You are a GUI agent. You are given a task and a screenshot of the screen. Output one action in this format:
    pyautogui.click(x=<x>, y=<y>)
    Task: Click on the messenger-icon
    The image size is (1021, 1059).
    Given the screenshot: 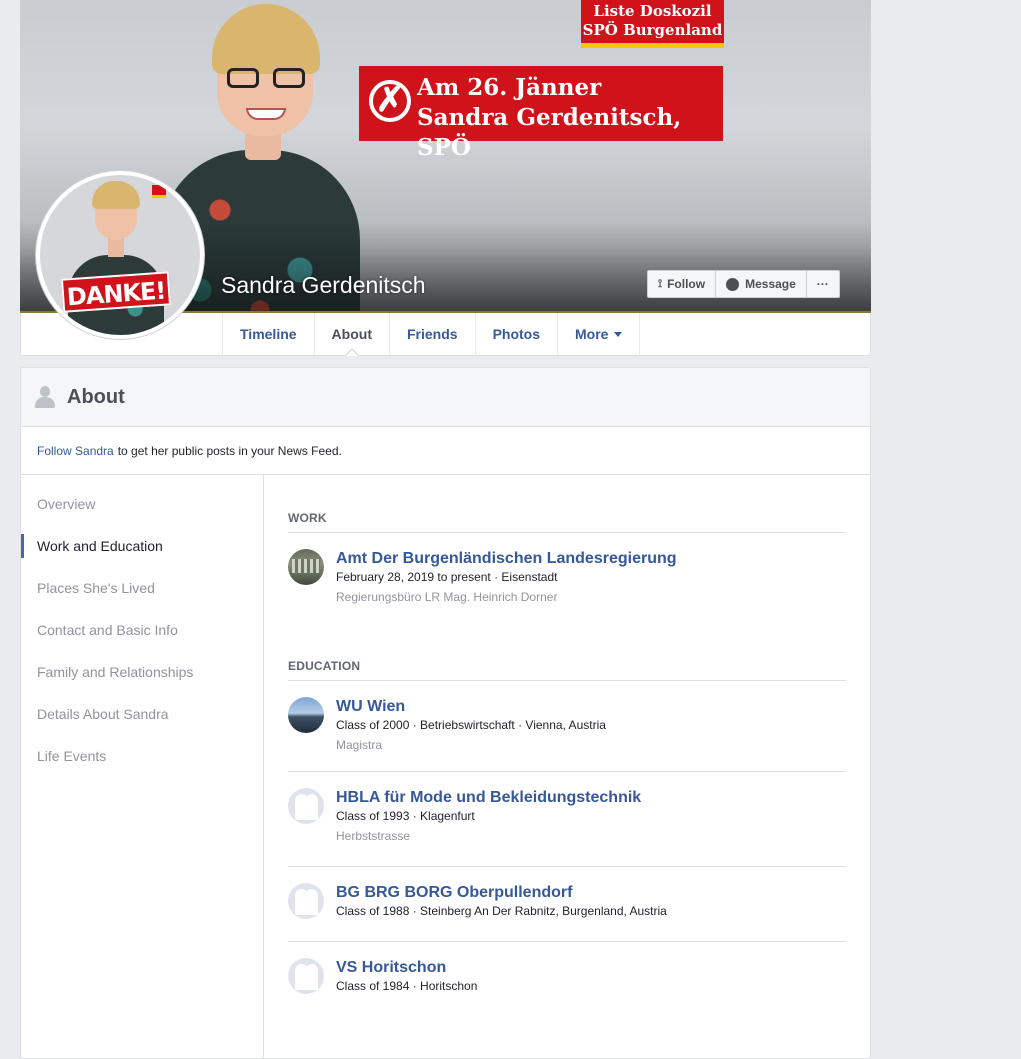 What is the action you would take?
    pyautogui.click(x=733, y=284)
    